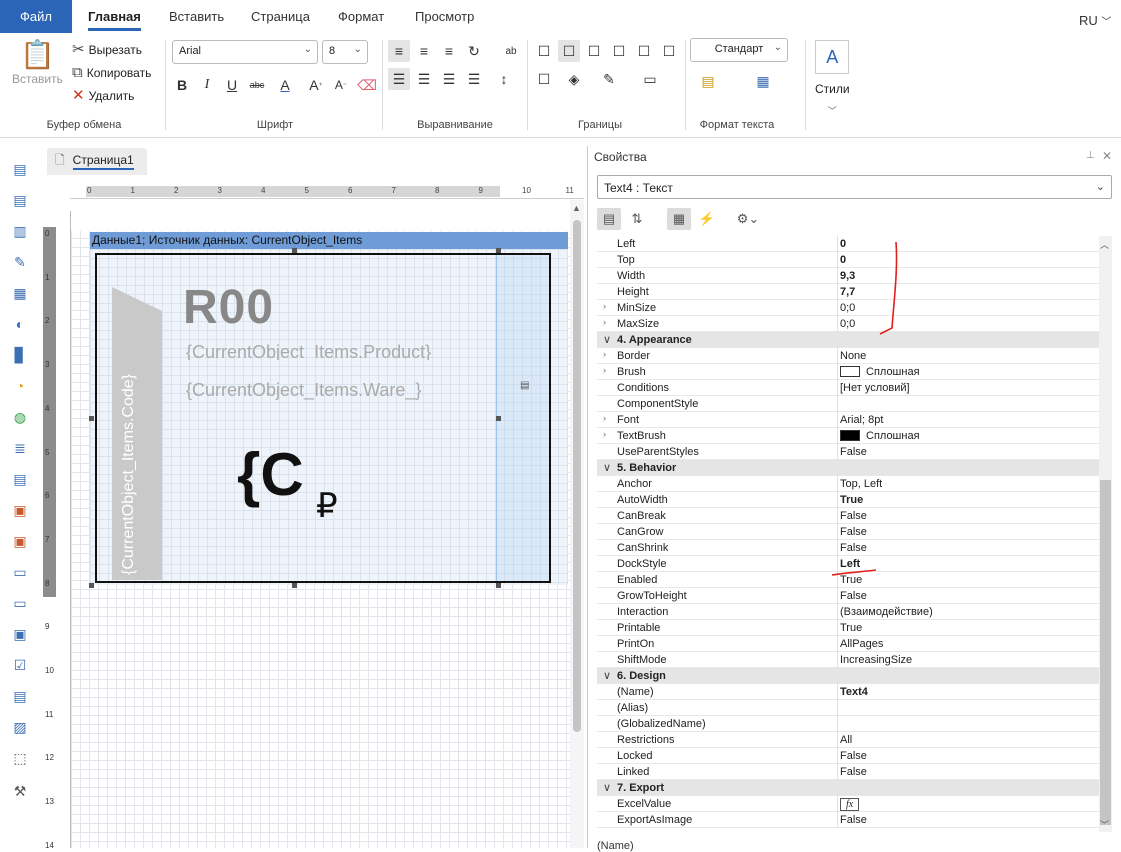  I want to click on band-list-icon: ▤, so click(20, 200).